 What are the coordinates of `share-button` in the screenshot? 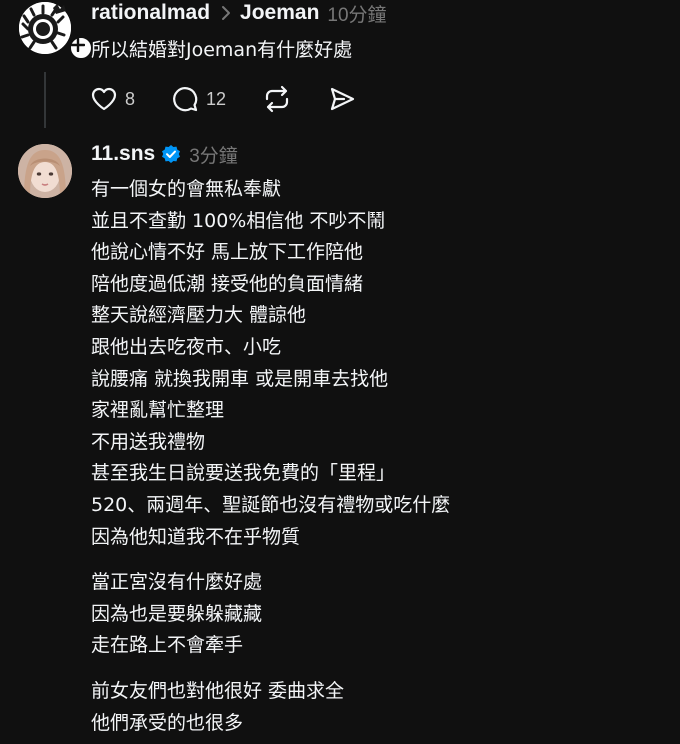 It's located at (342, 99).